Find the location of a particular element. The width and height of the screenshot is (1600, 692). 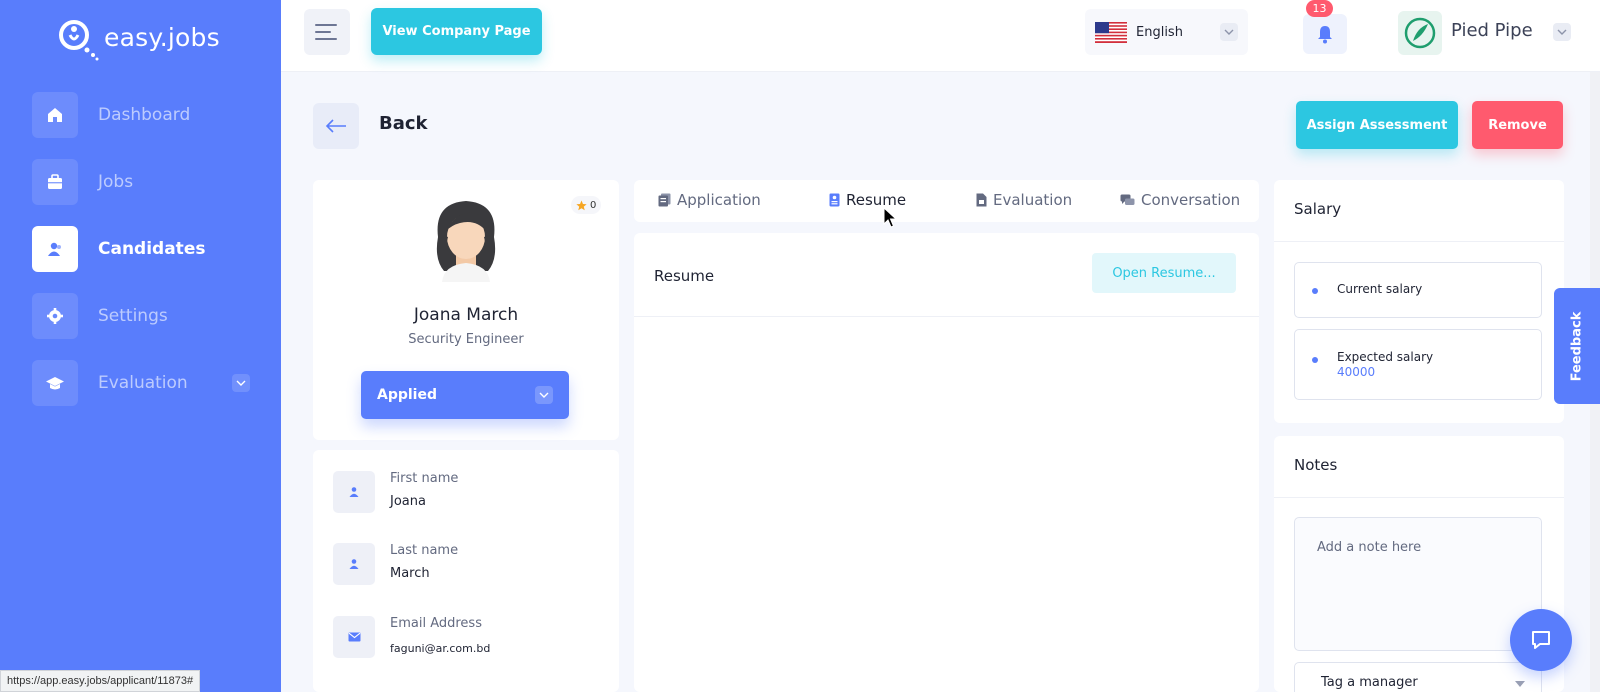

expected-salary-label: Expected salary is located at coordinates (1385, 357).